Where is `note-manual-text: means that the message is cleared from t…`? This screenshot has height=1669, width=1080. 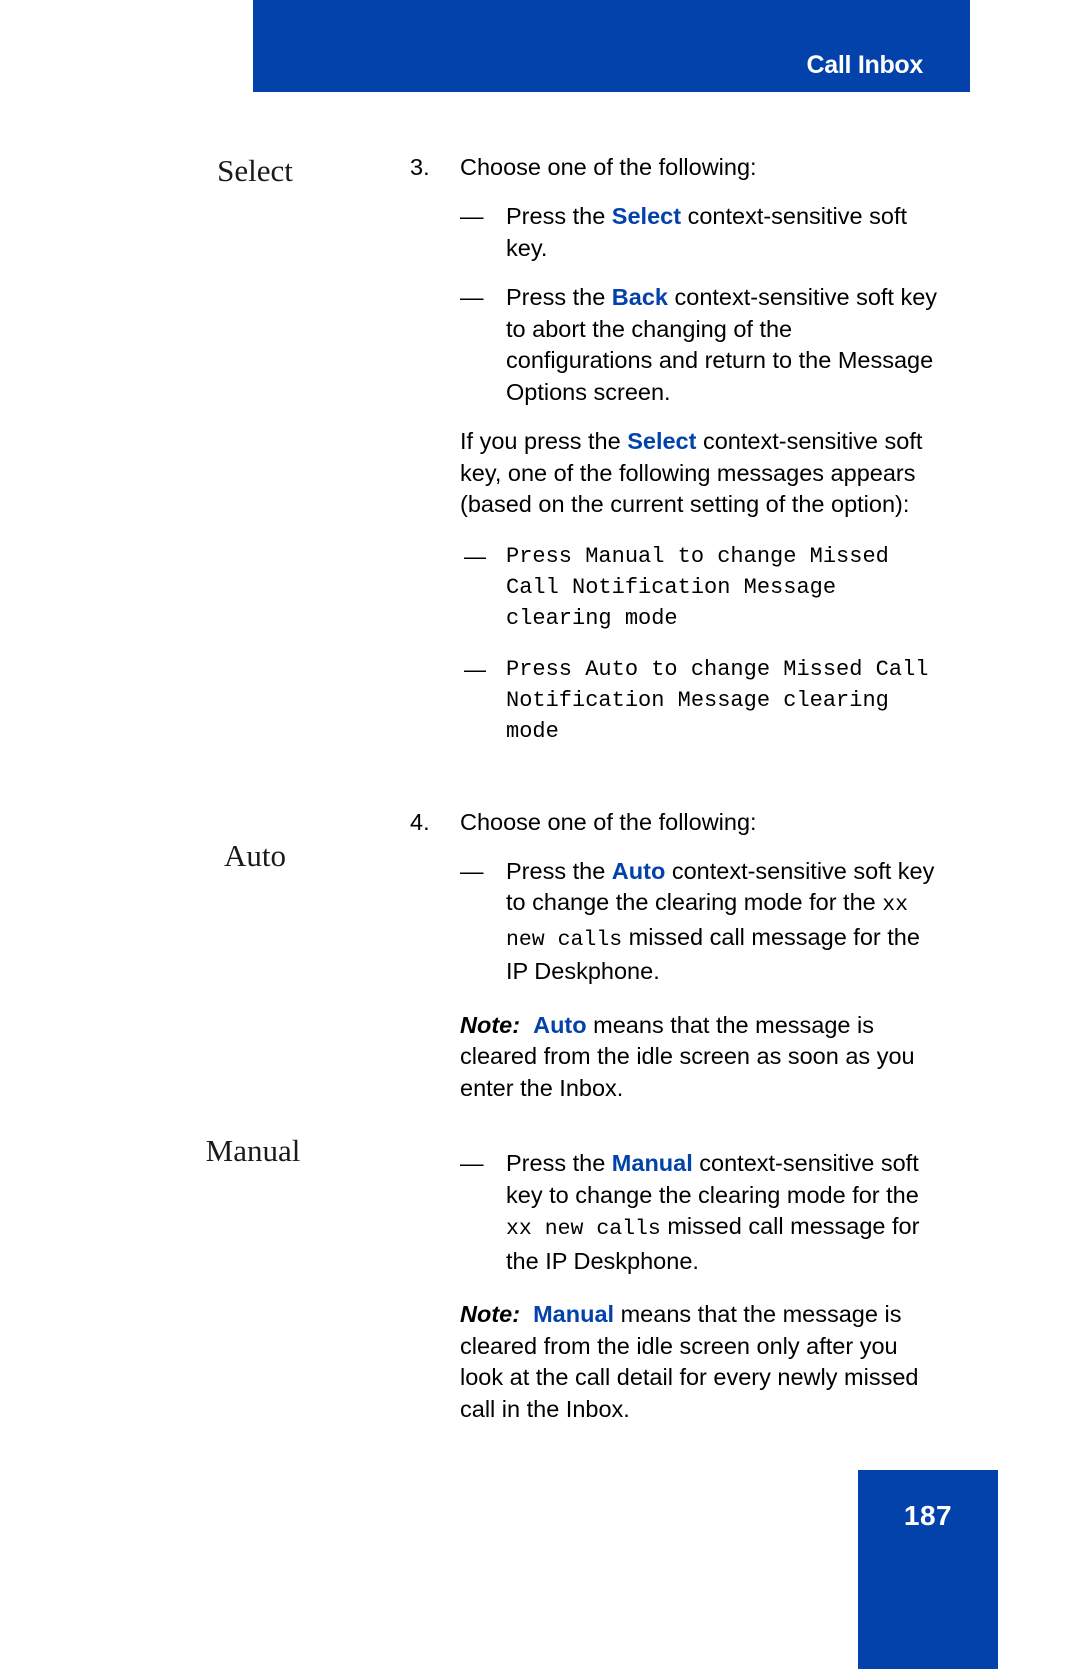
note-manual-text: means that the message is cleared from t… is located at coordinates (689, 1361).